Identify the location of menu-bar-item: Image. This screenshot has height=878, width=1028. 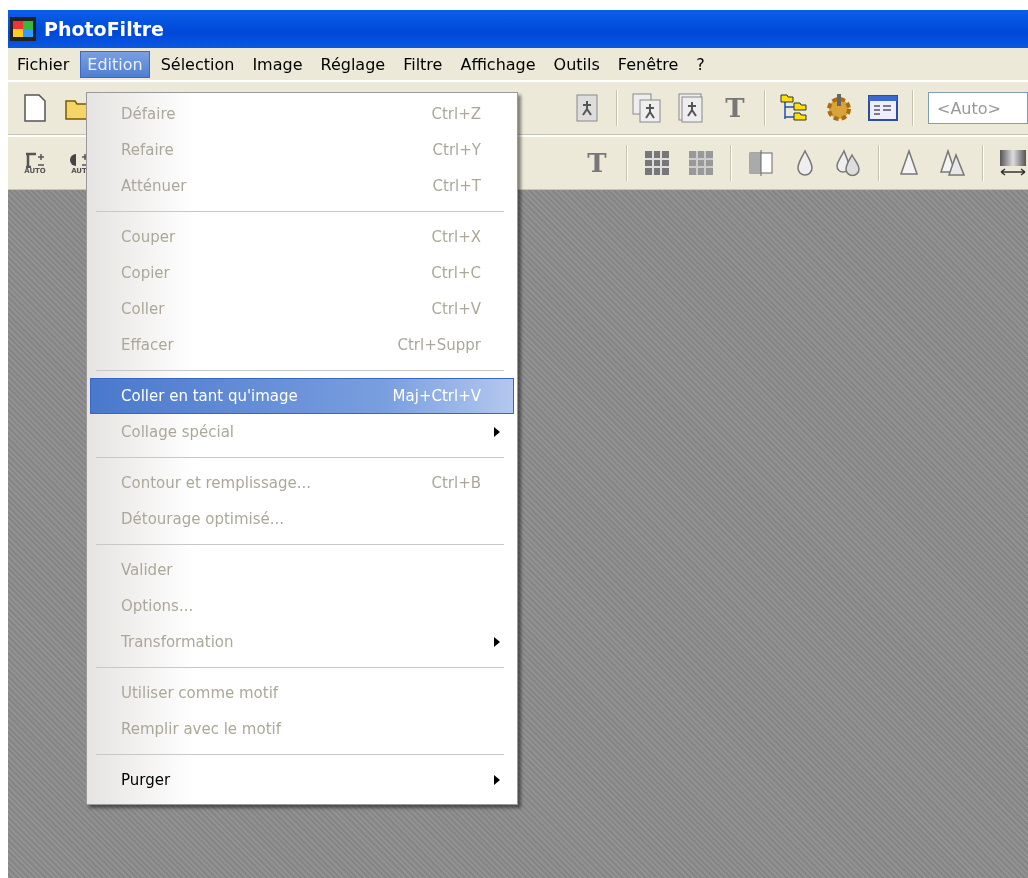
(277, 64).